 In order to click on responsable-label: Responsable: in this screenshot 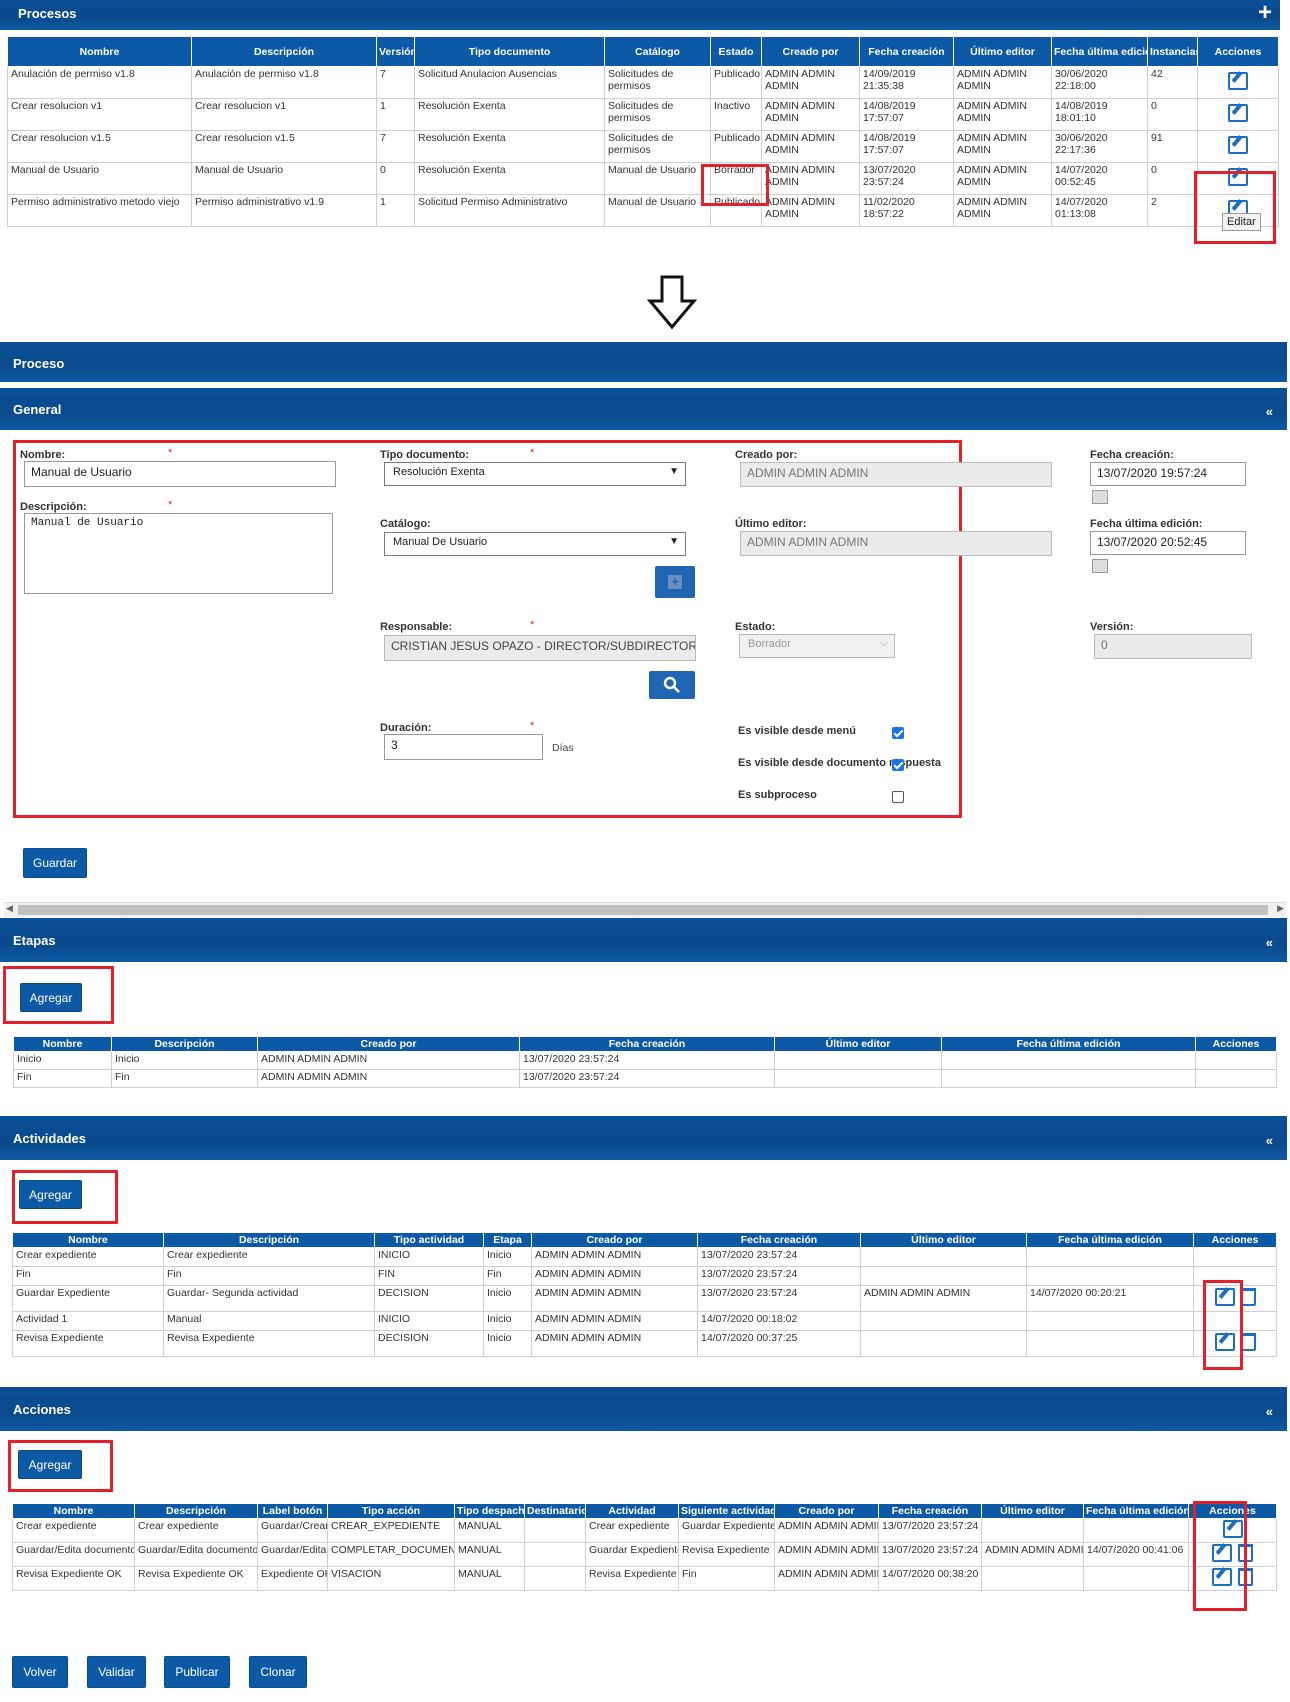, I will do `click(416, 627)`.